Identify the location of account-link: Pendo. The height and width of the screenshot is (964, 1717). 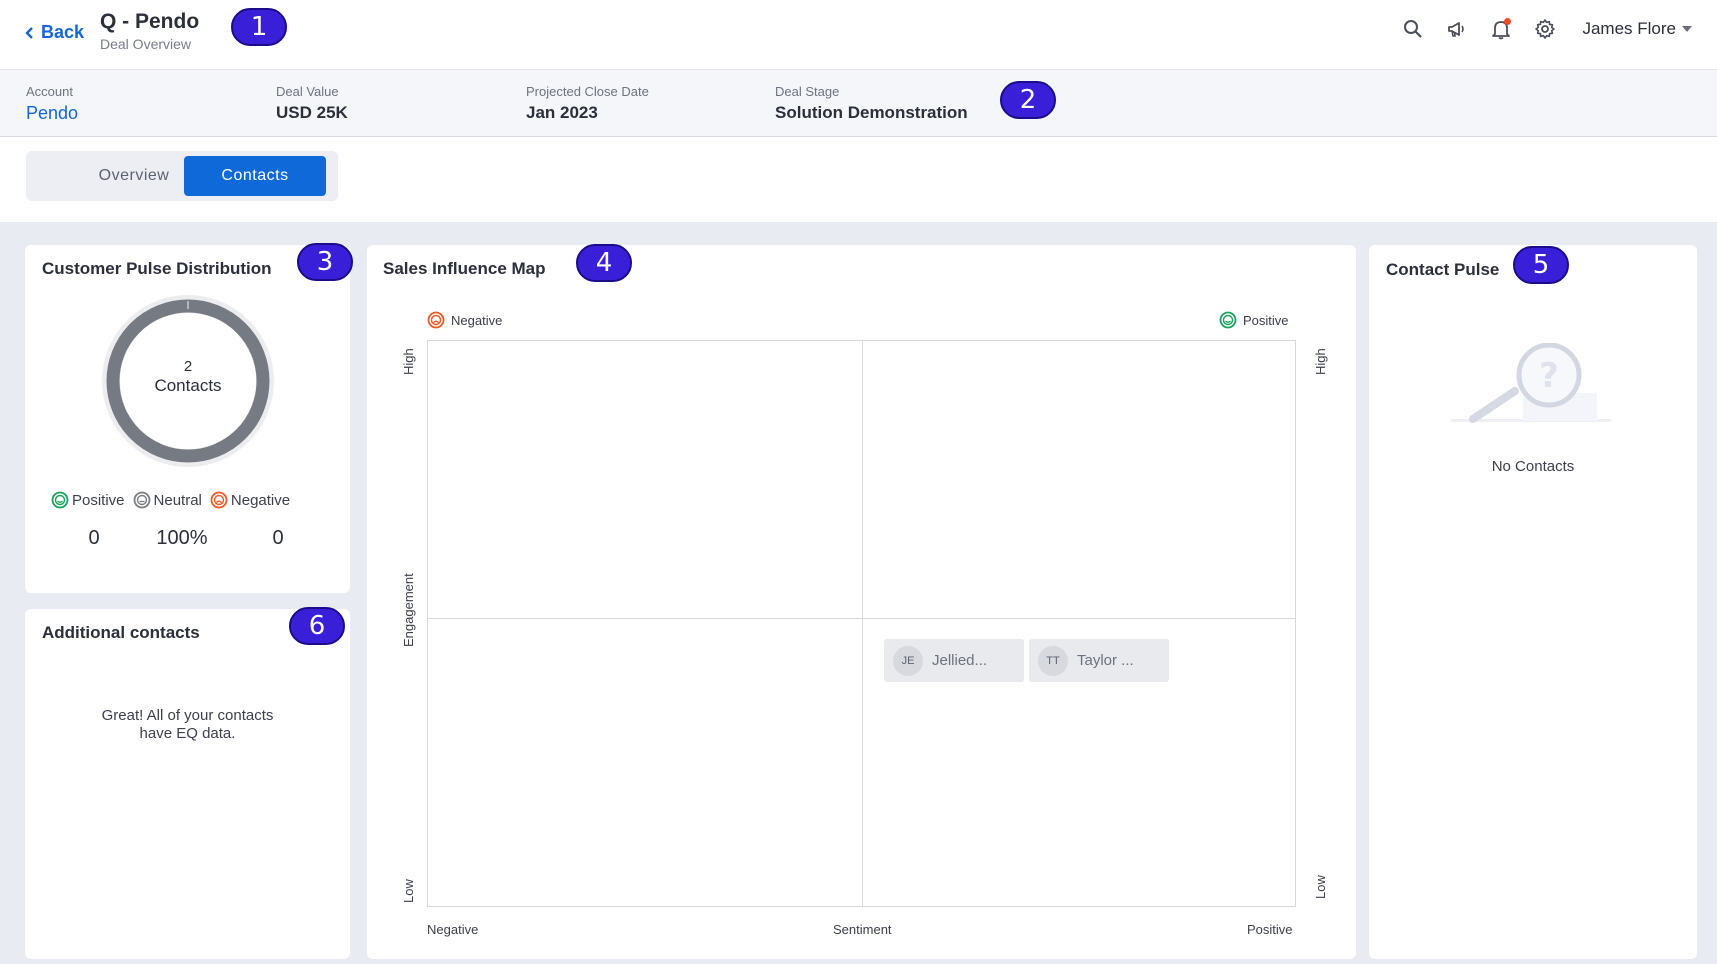
(52, 113).